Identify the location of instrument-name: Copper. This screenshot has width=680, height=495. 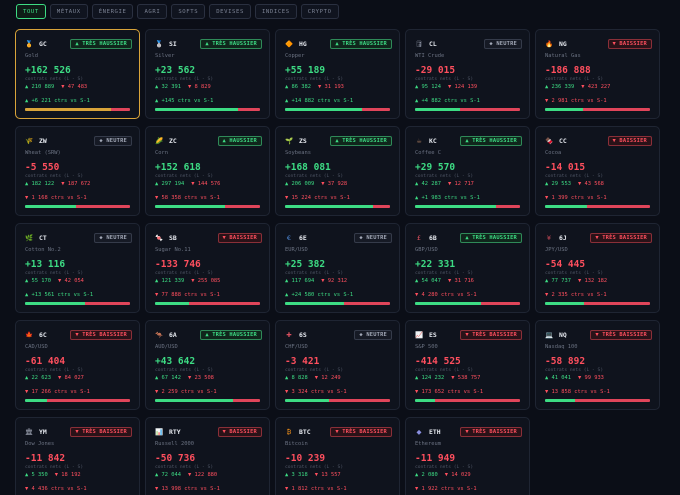
(295, 56).